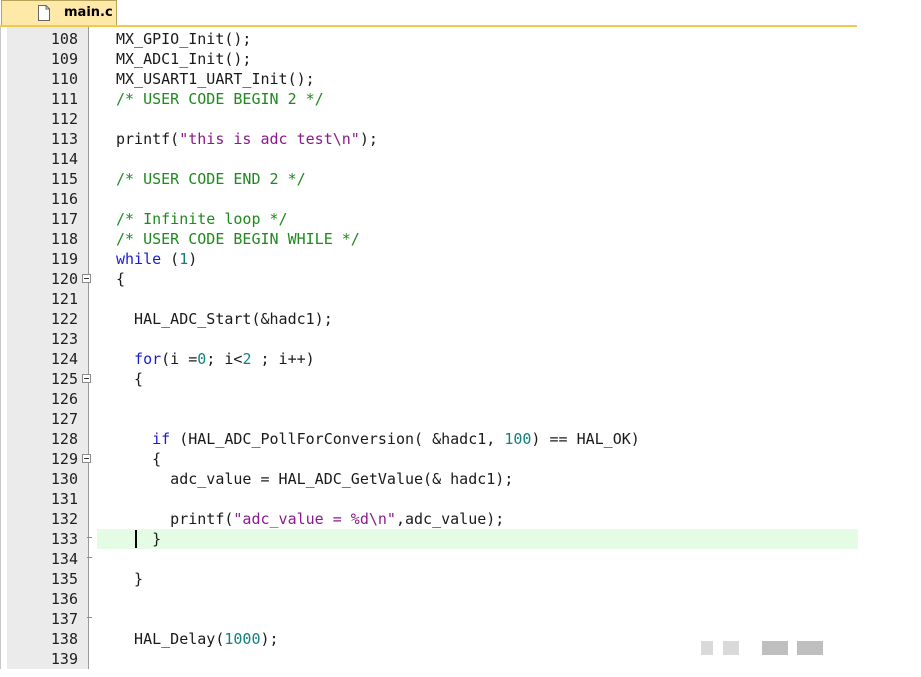  Describe the element at coordinates (429, 59) in the screenshot. I see `code-line: 109 MX_ADC1_Init();` at that location.